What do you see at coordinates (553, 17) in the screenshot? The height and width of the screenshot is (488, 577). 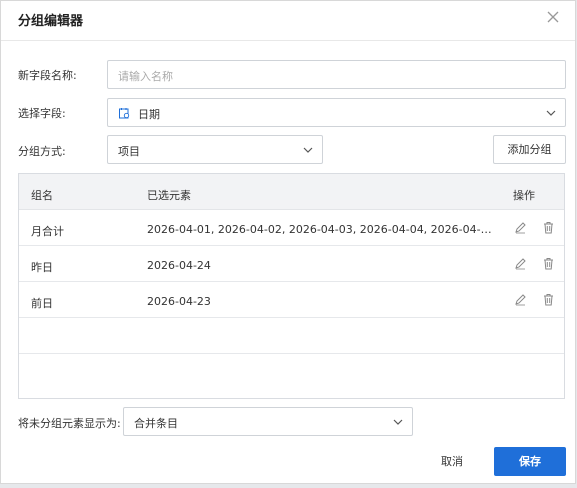 I see `close-icon` at bounding box center [553, 17].